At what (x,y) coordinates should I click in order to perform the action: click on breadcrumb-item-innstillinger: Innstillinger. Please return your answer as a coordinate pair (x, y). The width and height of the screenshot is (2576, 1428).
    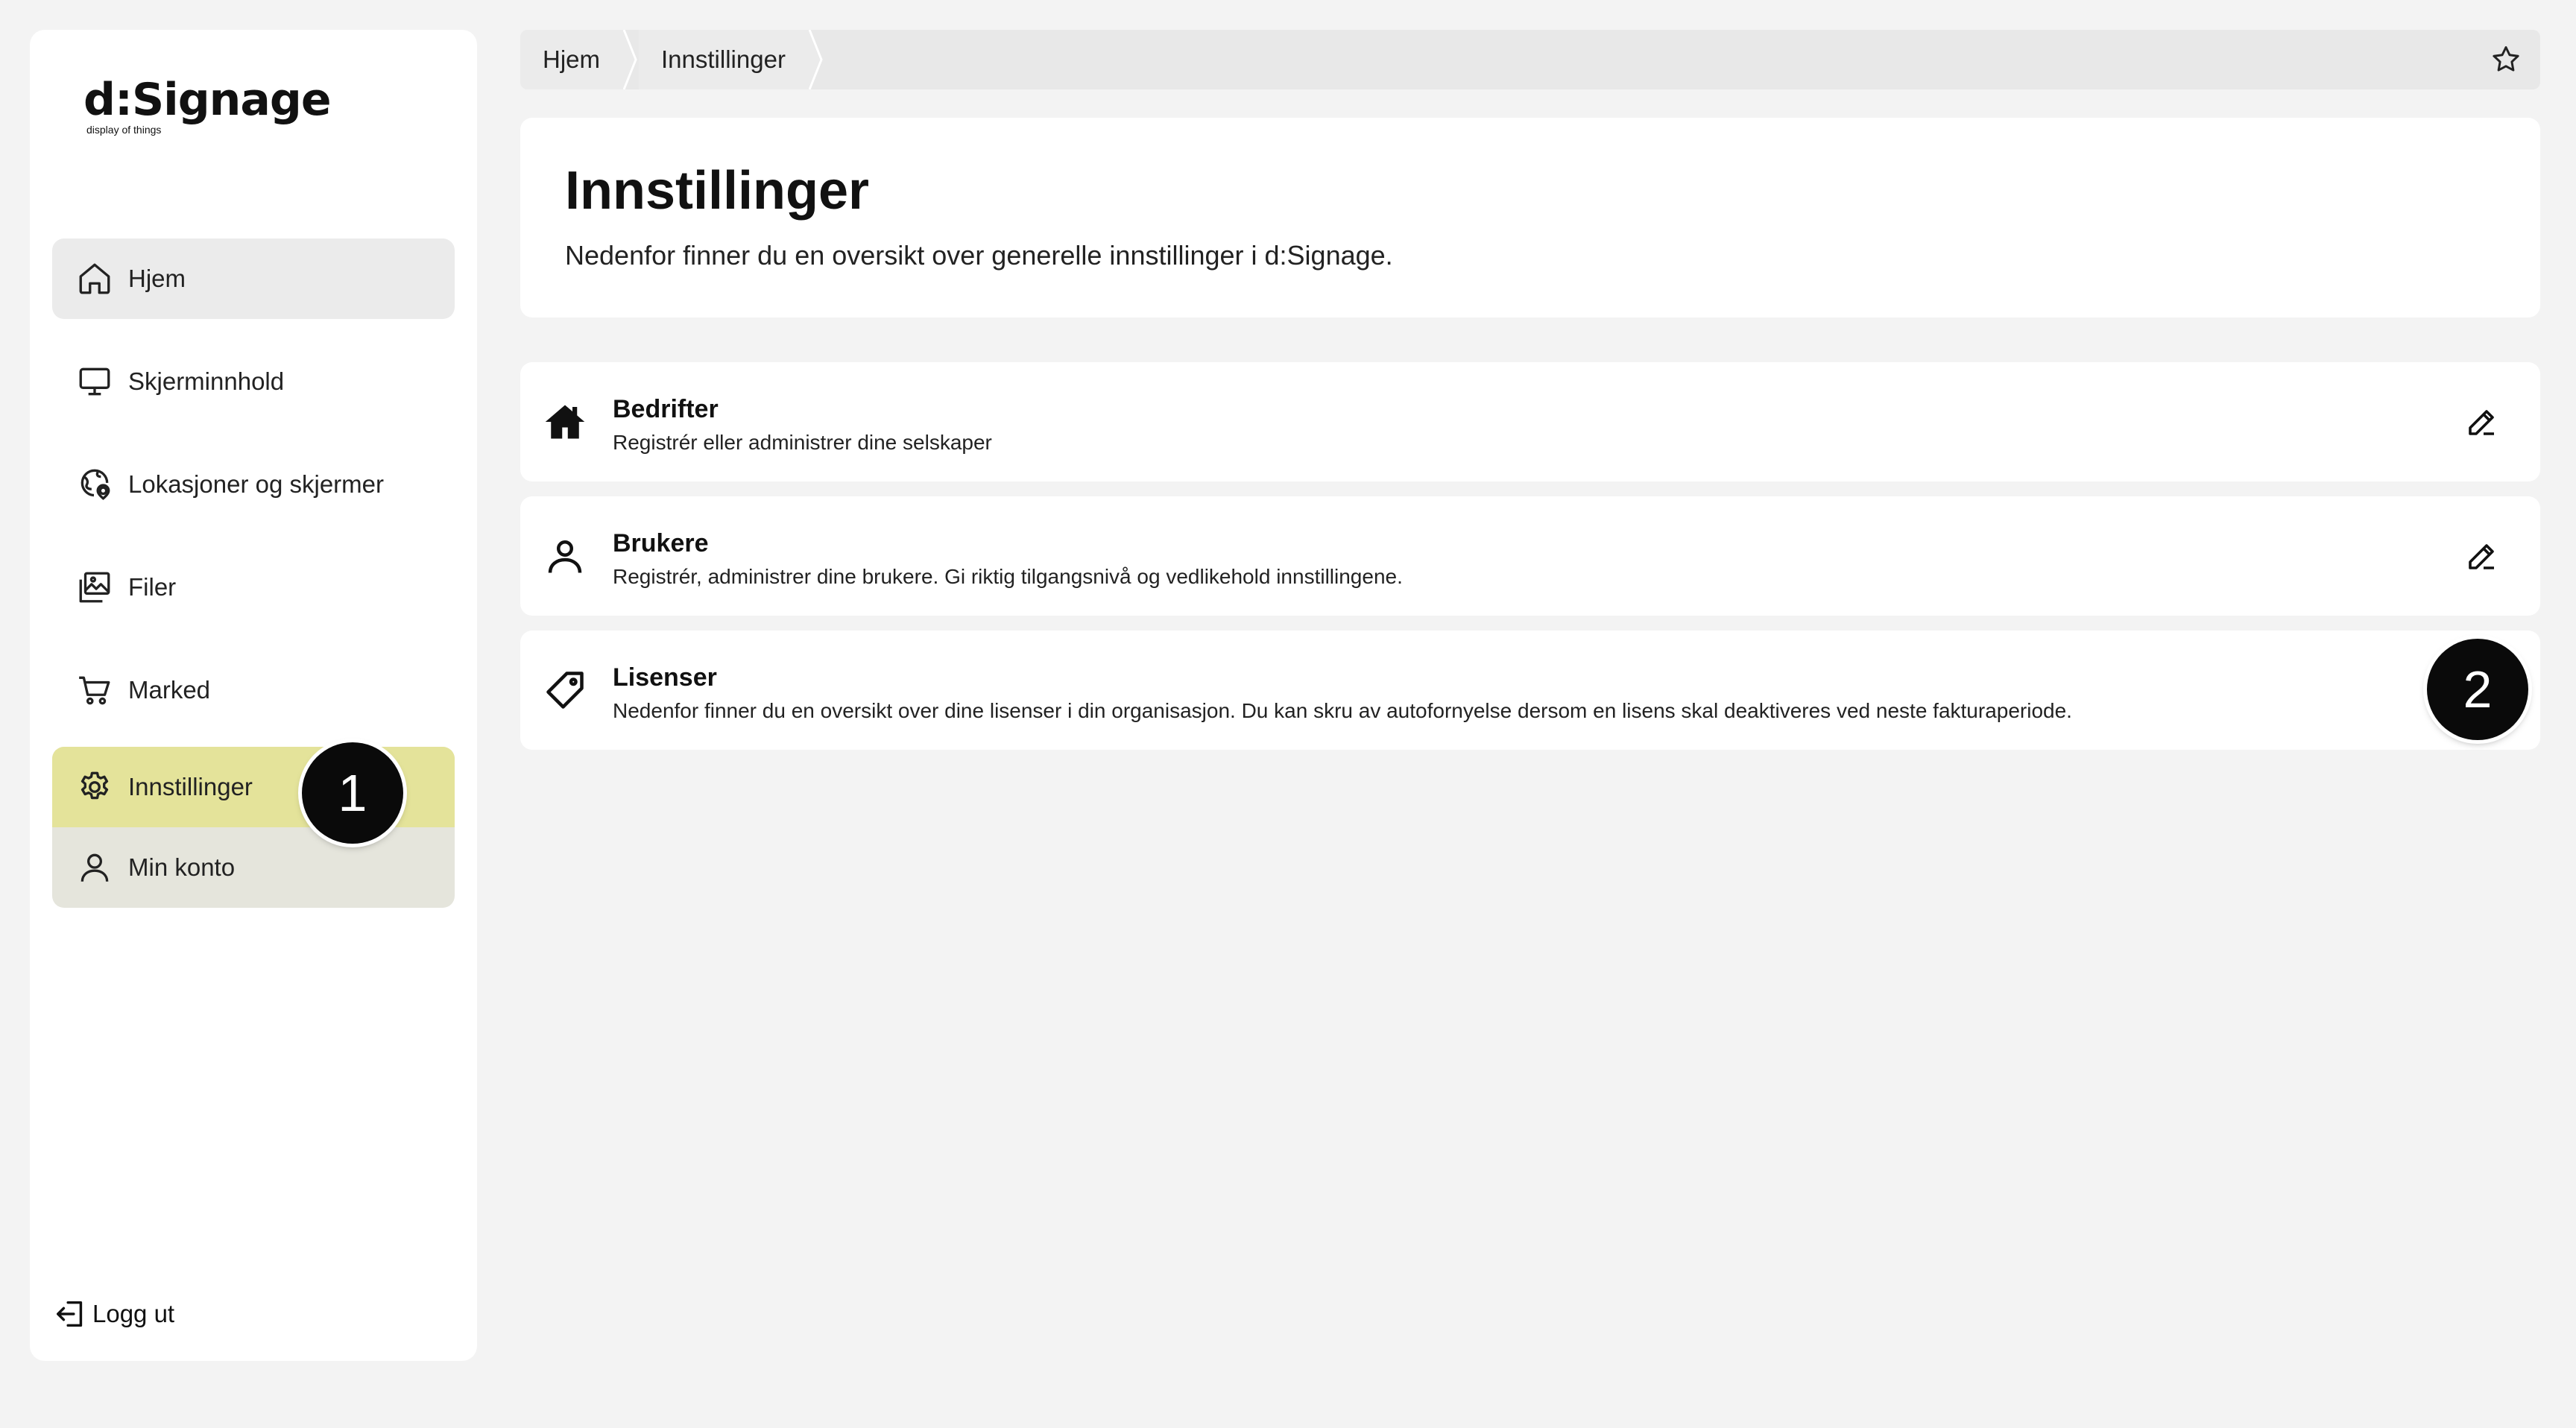
    Looking at the image, I should click on (723, 59).